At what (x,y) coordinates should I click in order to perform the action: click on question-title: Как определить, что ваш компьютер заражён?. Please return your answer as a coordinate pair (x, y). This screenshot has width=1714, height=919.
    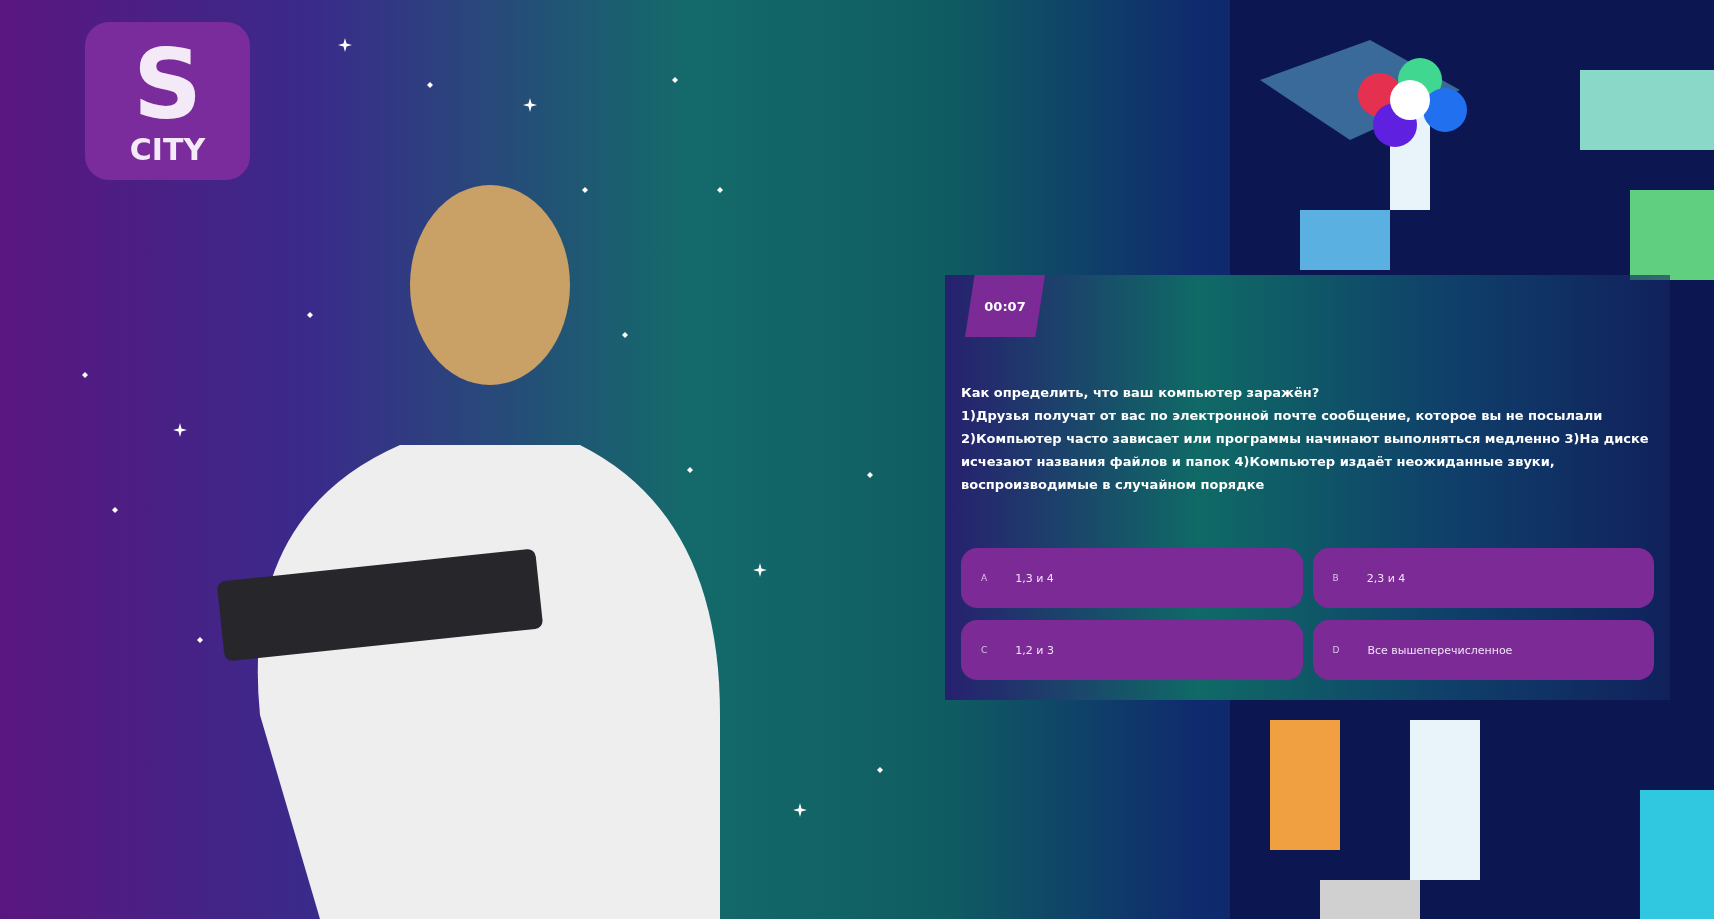
    Looking at the image, I should click on (1141, 393).